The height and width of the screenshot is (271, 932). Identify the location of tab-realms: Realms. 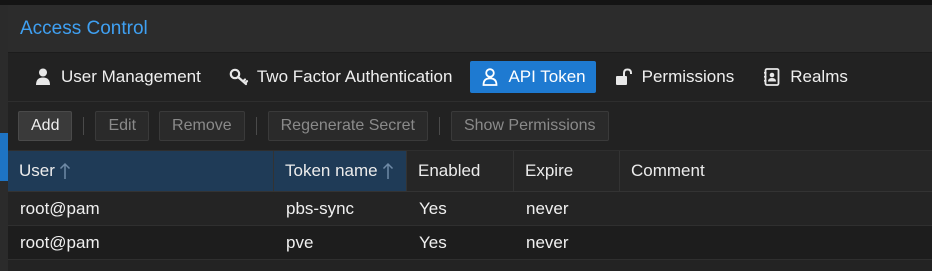
(805, 77).